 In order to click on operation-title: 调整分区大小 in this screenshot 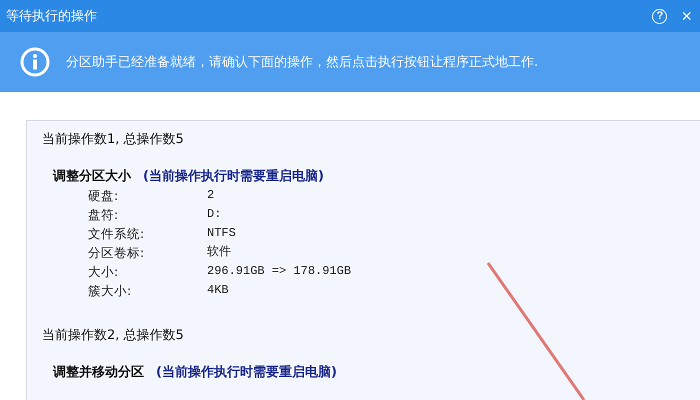, I will do `click(92, 177)`.